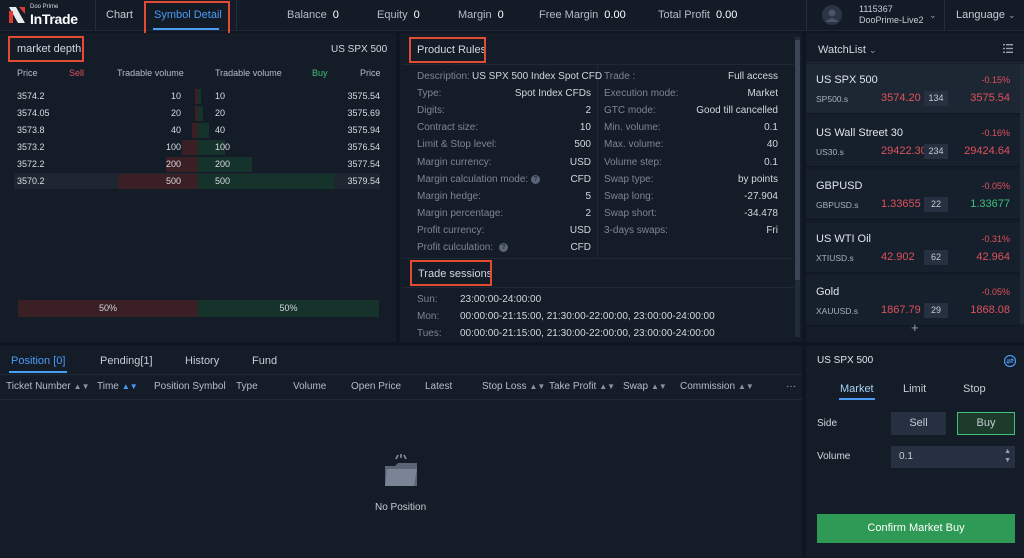  I want to click on scrollbar, so click(1022, 194).